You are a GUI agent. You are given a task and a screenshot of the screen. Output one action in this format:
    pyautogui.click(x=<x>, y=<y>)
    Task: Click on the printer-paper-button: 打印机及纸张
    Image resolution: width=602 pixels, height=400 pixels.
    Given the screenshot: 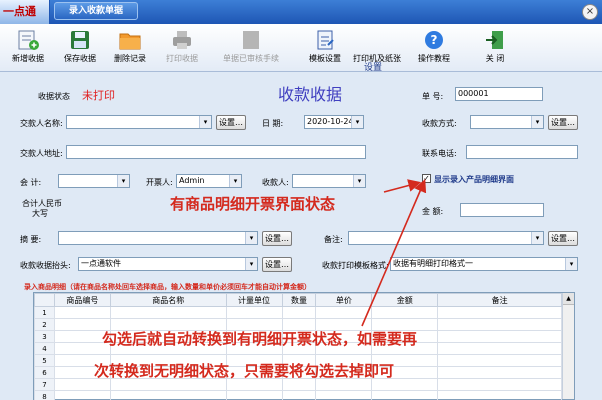 What is the action you would take?
    pyautogui.click(x=377, y=48)
    